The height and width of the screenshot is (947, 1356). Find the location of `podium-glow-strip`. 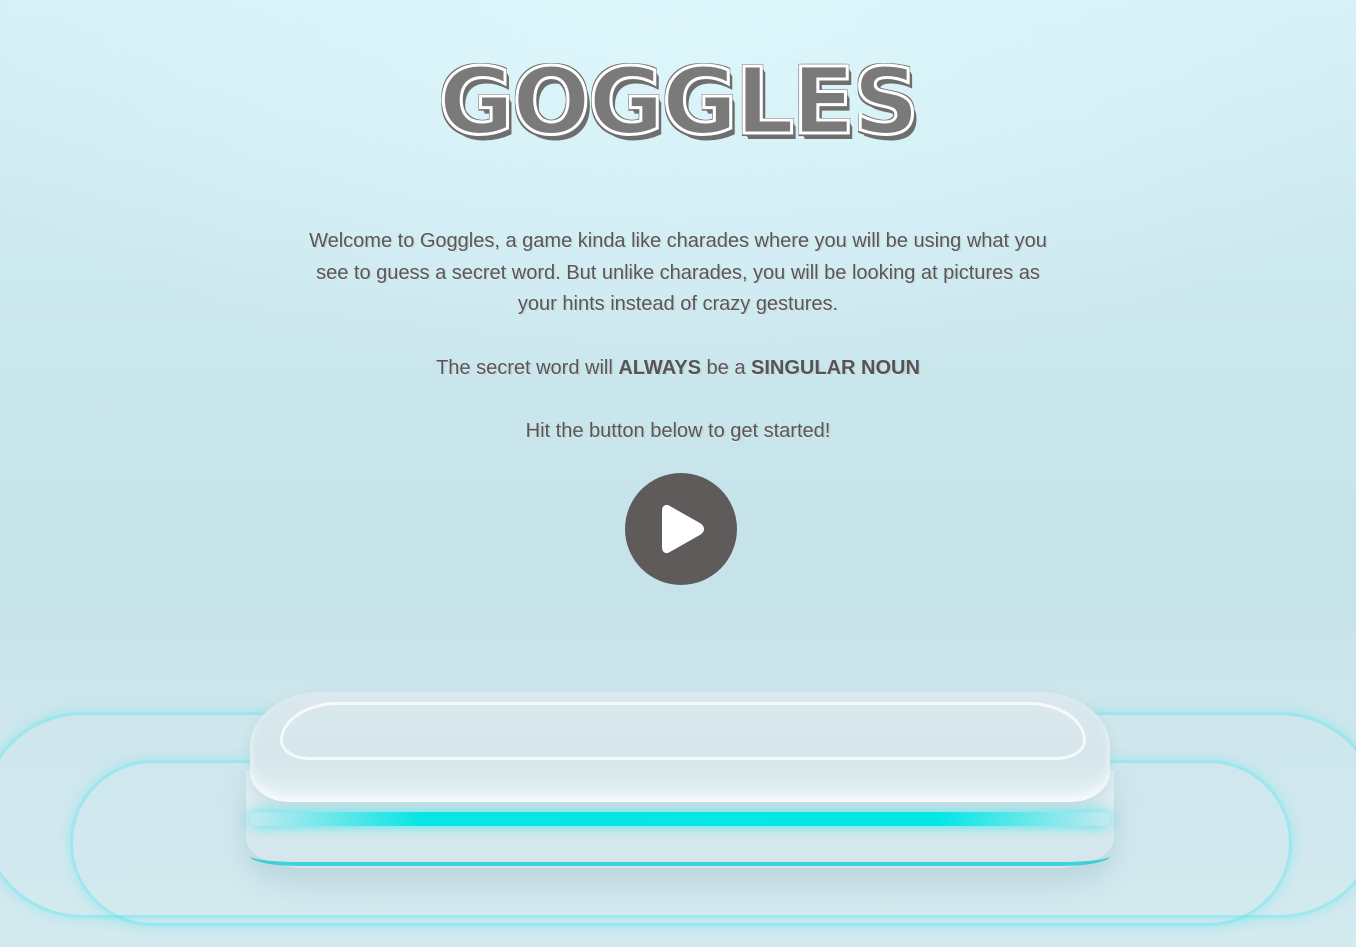

podium-glow-strip is located at coordinates (680, 819).